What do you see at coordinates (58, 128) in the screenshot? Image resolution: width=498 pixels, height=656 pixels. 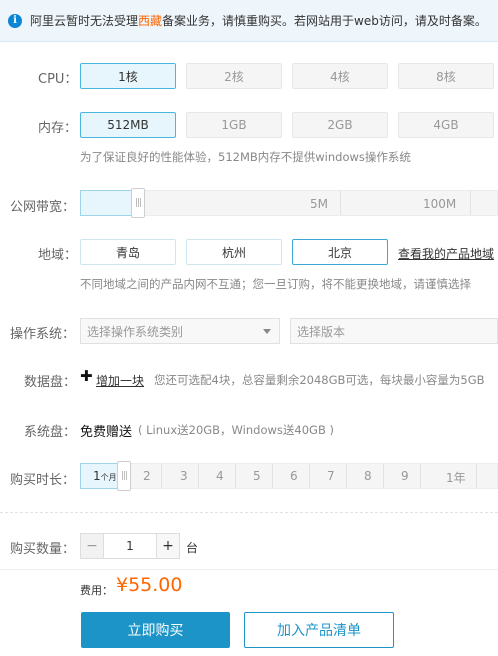 I see `memory-label: 内存：` at bounding box center [58, 128].